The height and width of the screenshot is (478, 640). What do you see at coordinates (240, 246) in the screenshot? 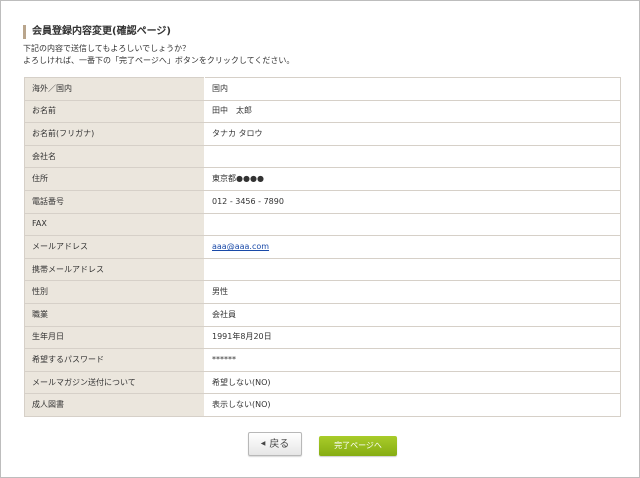
I see `email-link: aaa@aaa.com` at bounding box center [240, 246].